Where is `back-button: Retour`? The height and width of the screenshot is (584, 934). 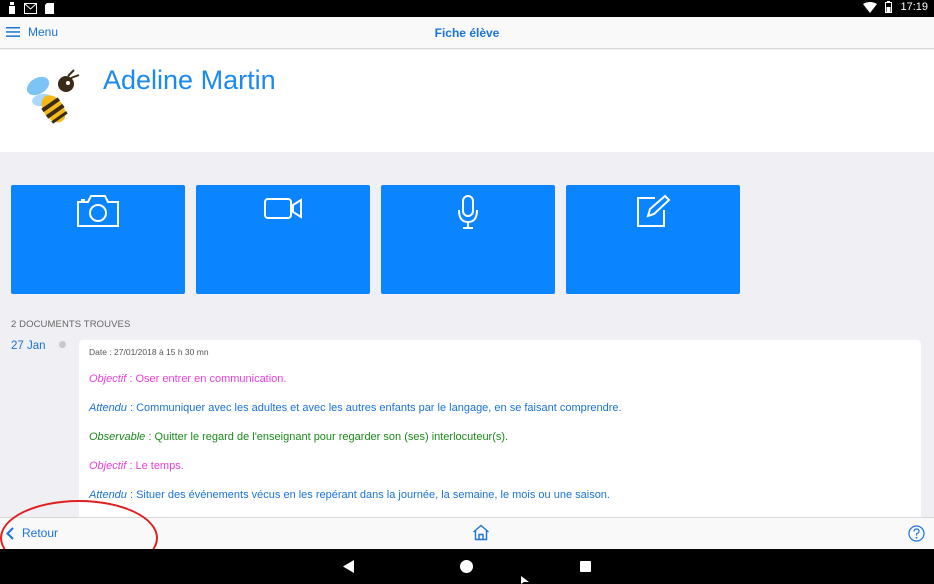 back-button: Retour is located at coordinates (32, 533).